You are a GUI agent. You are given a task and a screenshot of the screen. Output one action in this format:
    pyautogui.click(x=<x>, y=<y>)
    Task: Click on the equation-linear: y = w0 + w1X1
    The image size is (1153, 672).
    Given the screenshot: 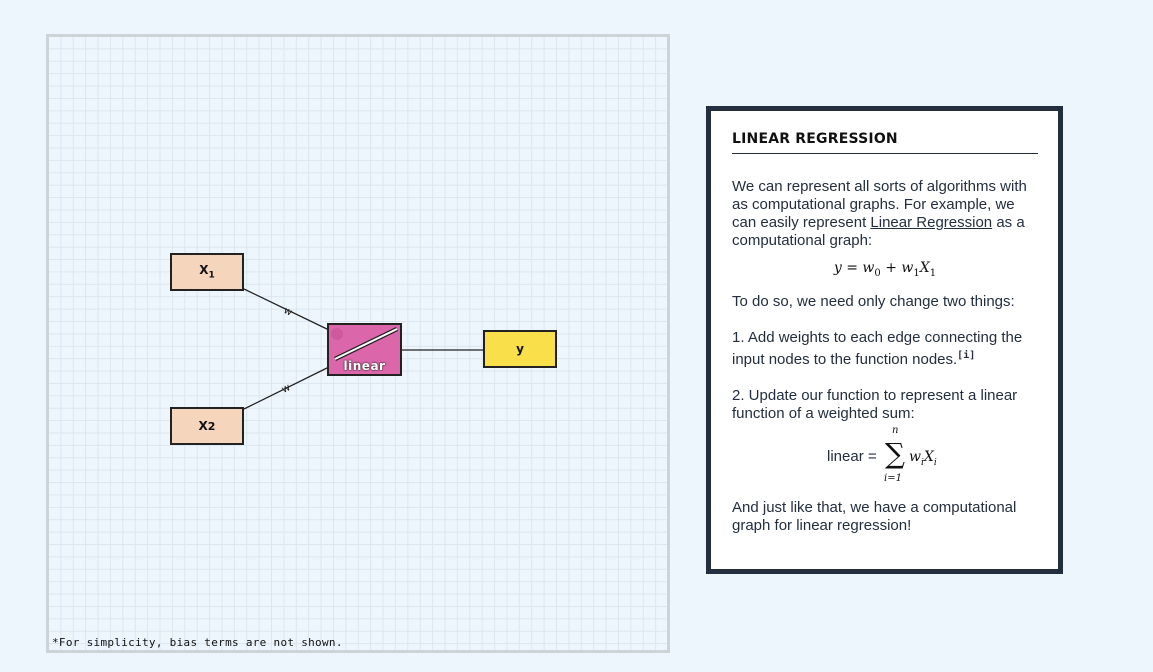 What is the action you would take?
    pyautogui.click(x=885, y=269)
    